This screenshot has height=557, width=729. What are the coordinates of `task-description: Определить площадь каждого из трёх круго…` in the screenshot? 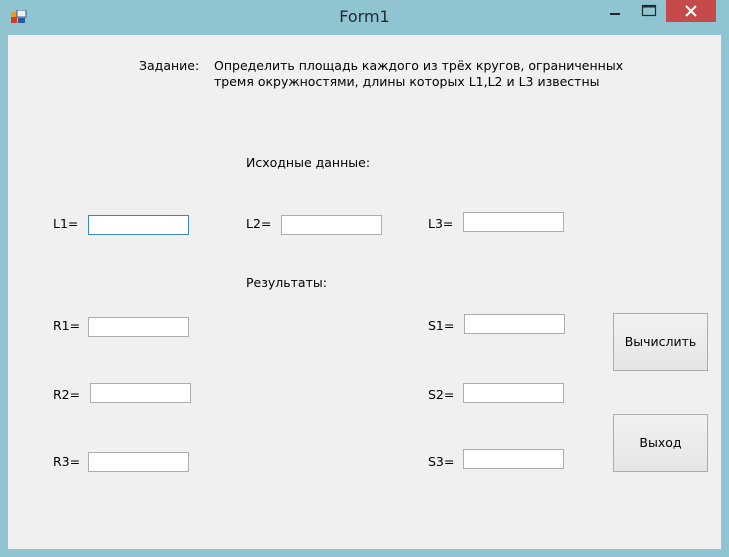 It's located at (418, 74).